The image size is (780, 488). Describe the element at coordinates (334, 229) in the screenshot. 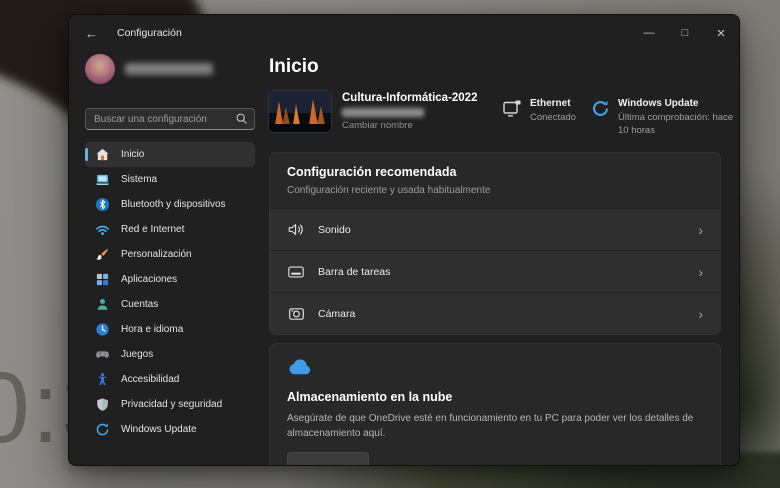

I see `setting-row-label: Sonido` at that location.